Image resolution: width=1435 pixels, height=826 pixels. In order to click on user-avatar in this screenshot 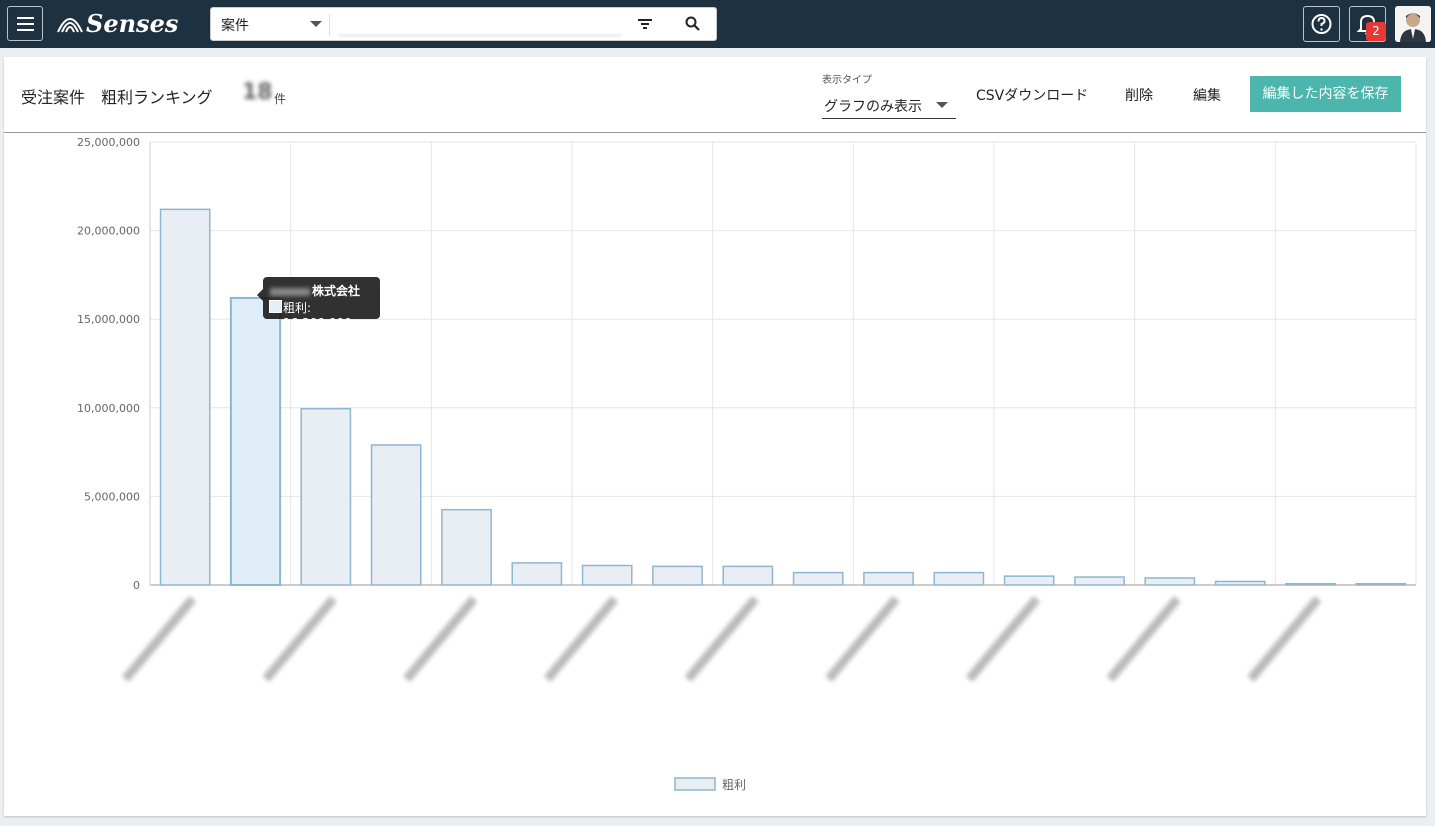, I will do `click(1413, 24)`.